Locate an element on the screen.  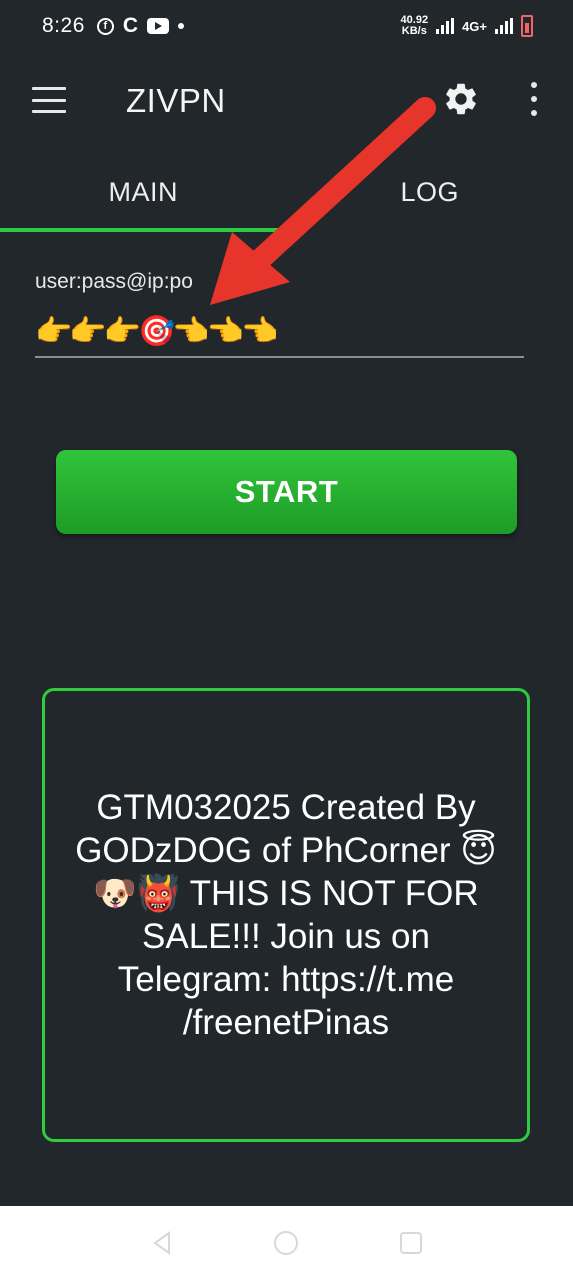
app-bar: ZIVPN is located at coordinates (286, 102).